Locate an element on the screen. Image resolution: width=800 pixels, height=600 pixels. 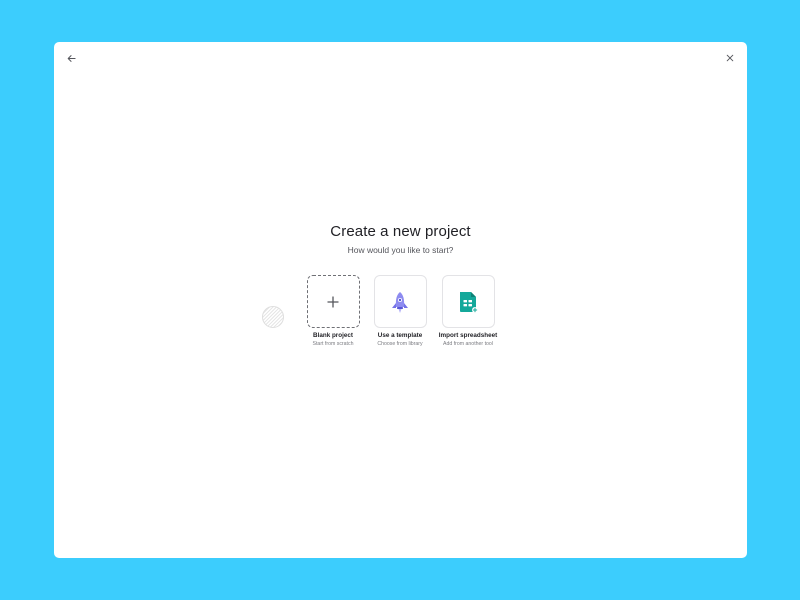
import-spreadsheet-tile is located at coordinates (468, 301).